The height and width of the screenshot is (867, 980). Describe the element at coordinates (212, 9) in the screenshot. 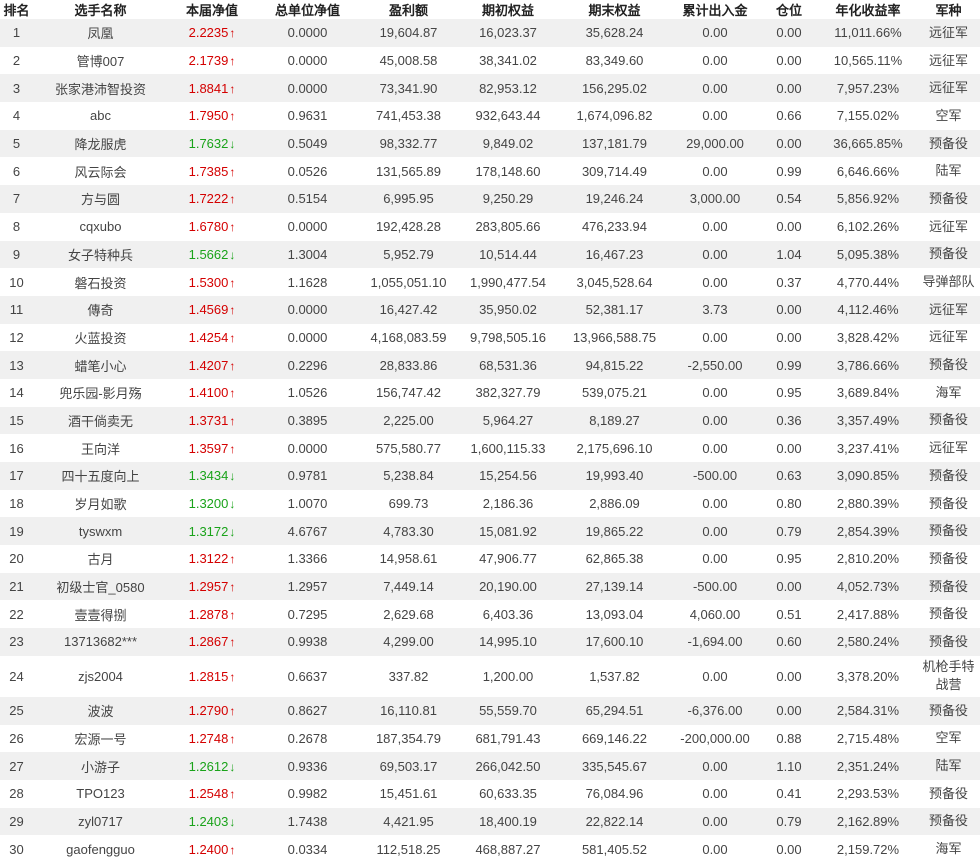

I see `header-current-nav: 本届净值` at that location.